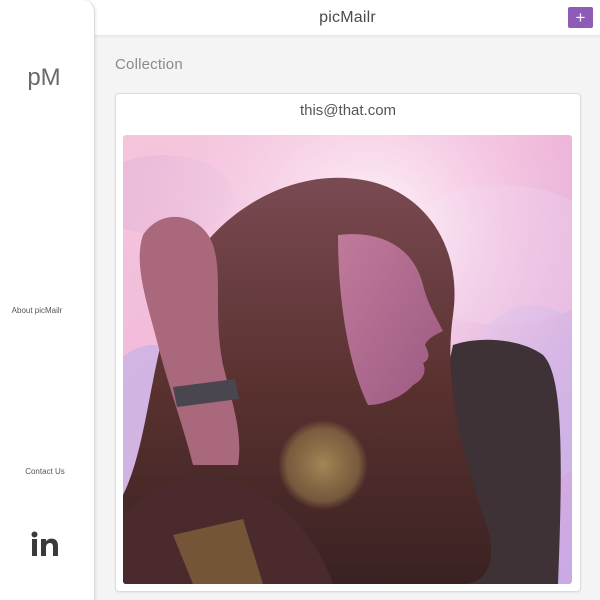 Image resolution: width=600 pixels, height=600 pixels. What do you see at coordinates (45, 471) in the screenshot?
I see `nav-link-contact: Contact Us` at bounding box center [45, 471].